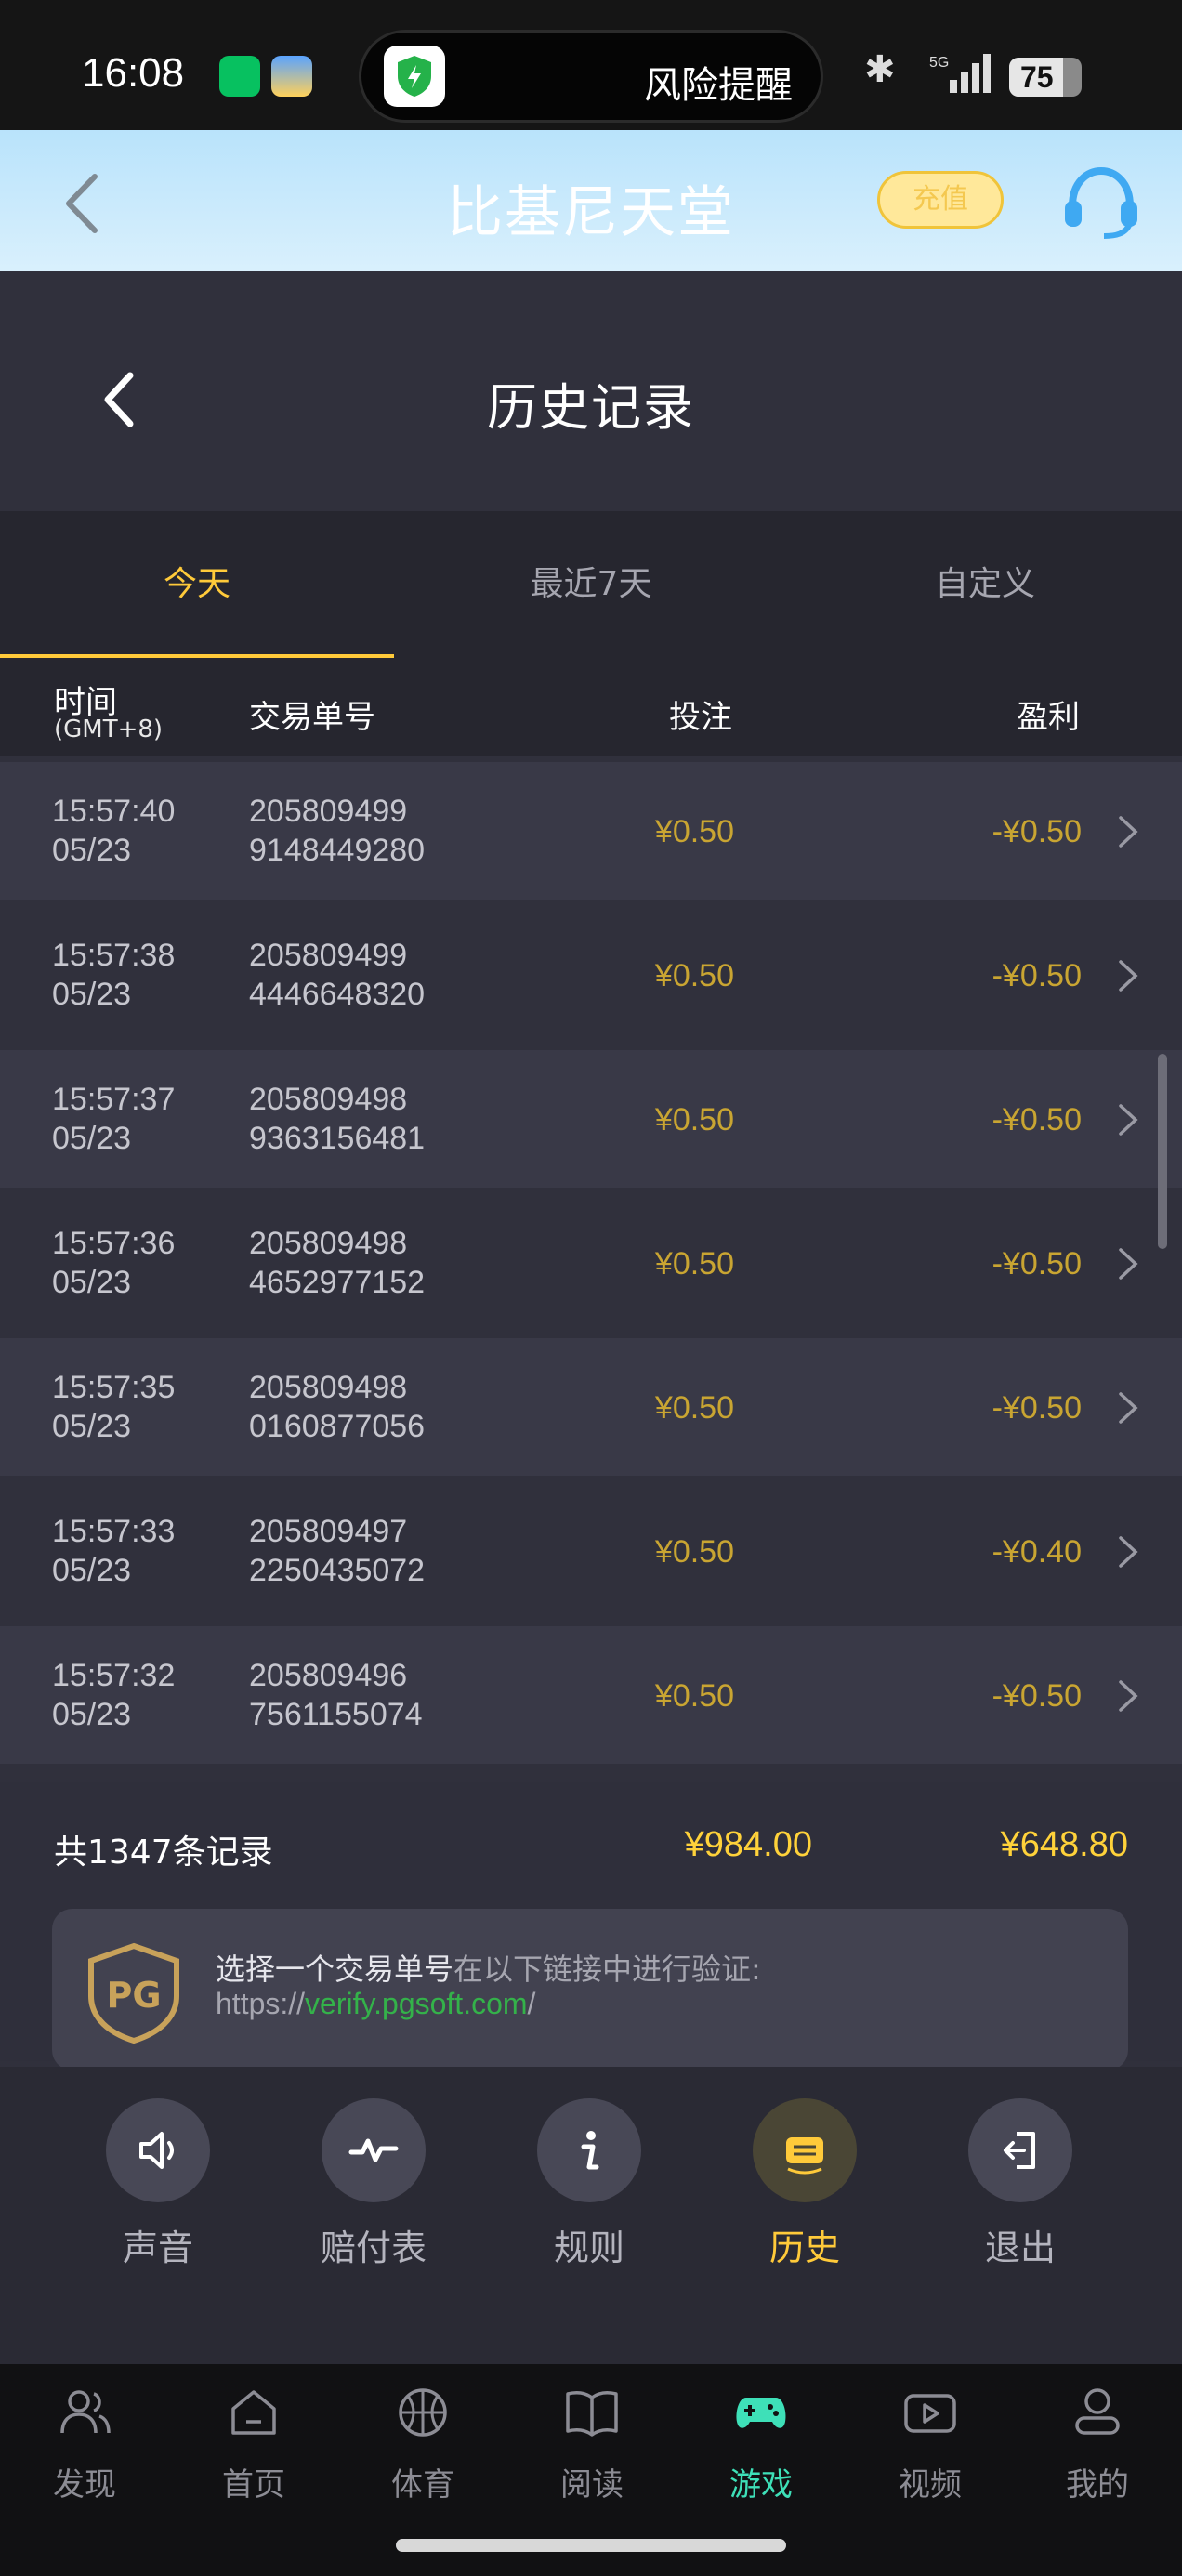 Image resolution: width=1182 pixels, height=2576 pixels. I want to click on row-time: 15:57:40, so click(114, 811).